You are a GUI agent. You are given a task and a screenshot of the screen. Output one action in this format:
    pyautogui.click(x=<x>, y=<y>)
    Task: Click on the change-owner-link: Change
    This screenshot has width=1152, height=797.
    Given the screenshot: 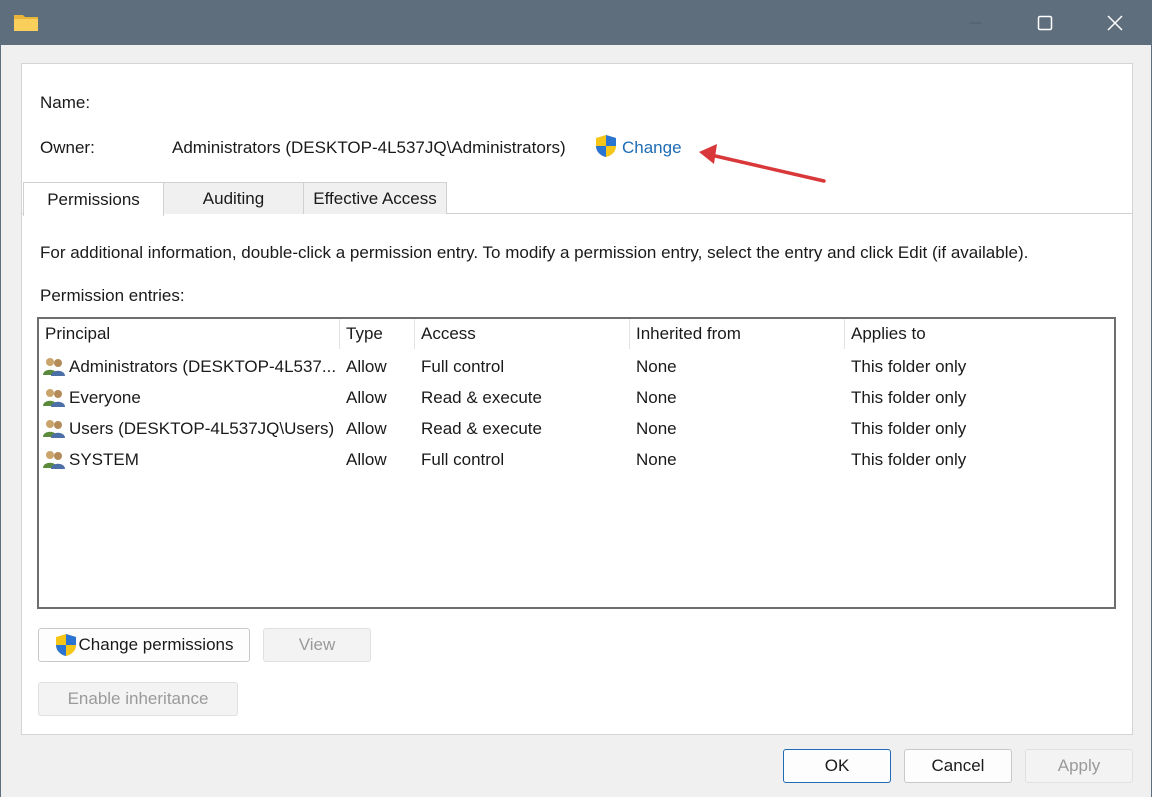 What is the action you would take?
    pyautogui.click(x=652, y=148)
    